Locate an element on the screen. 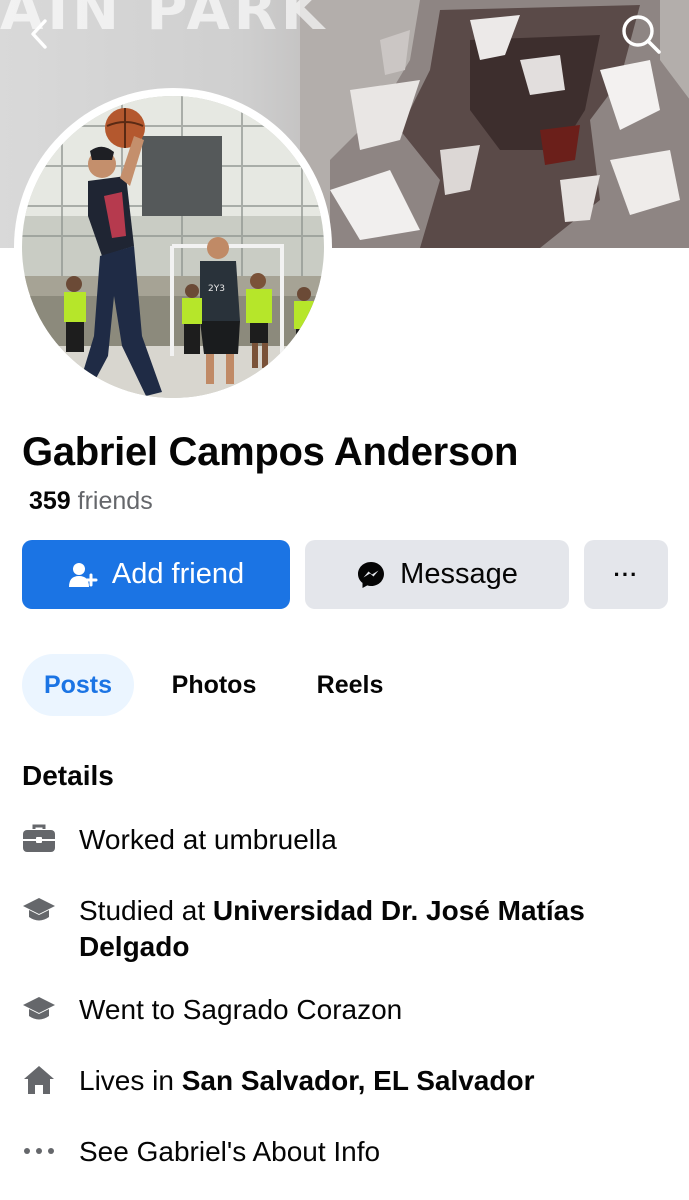  chevron-left-icon is located at coordinates (39, 34).